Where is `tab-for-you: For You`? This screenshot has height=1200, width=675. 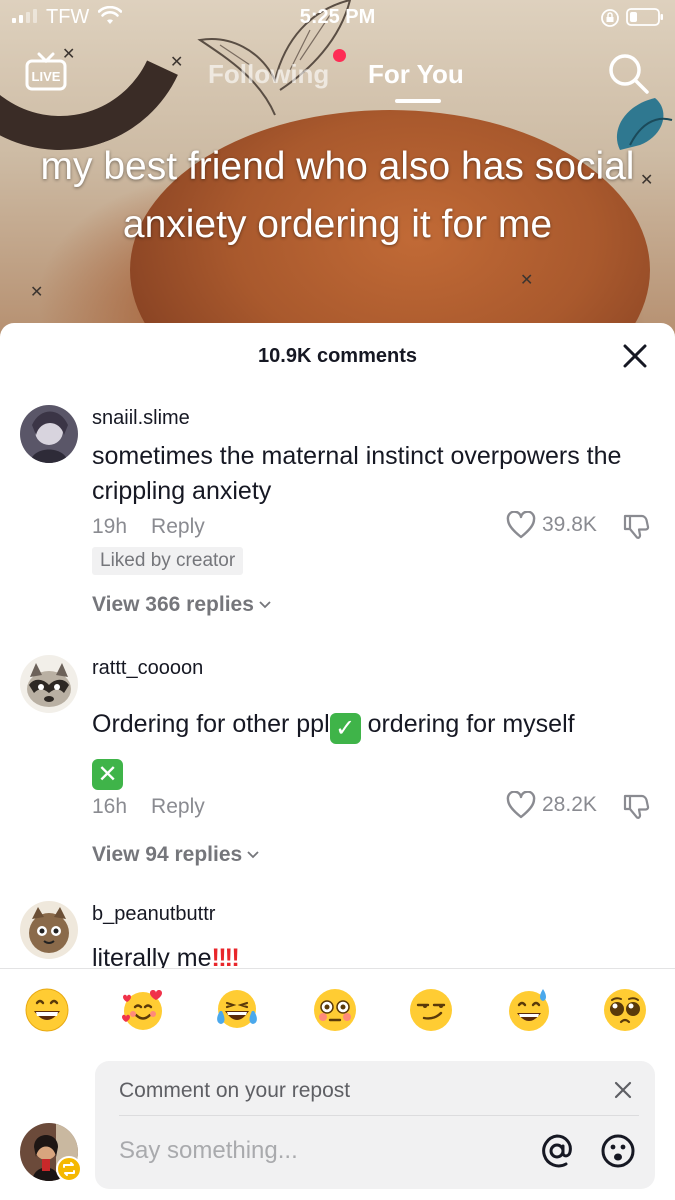 tab-for-you: For You is located at coordinates (416, 74).